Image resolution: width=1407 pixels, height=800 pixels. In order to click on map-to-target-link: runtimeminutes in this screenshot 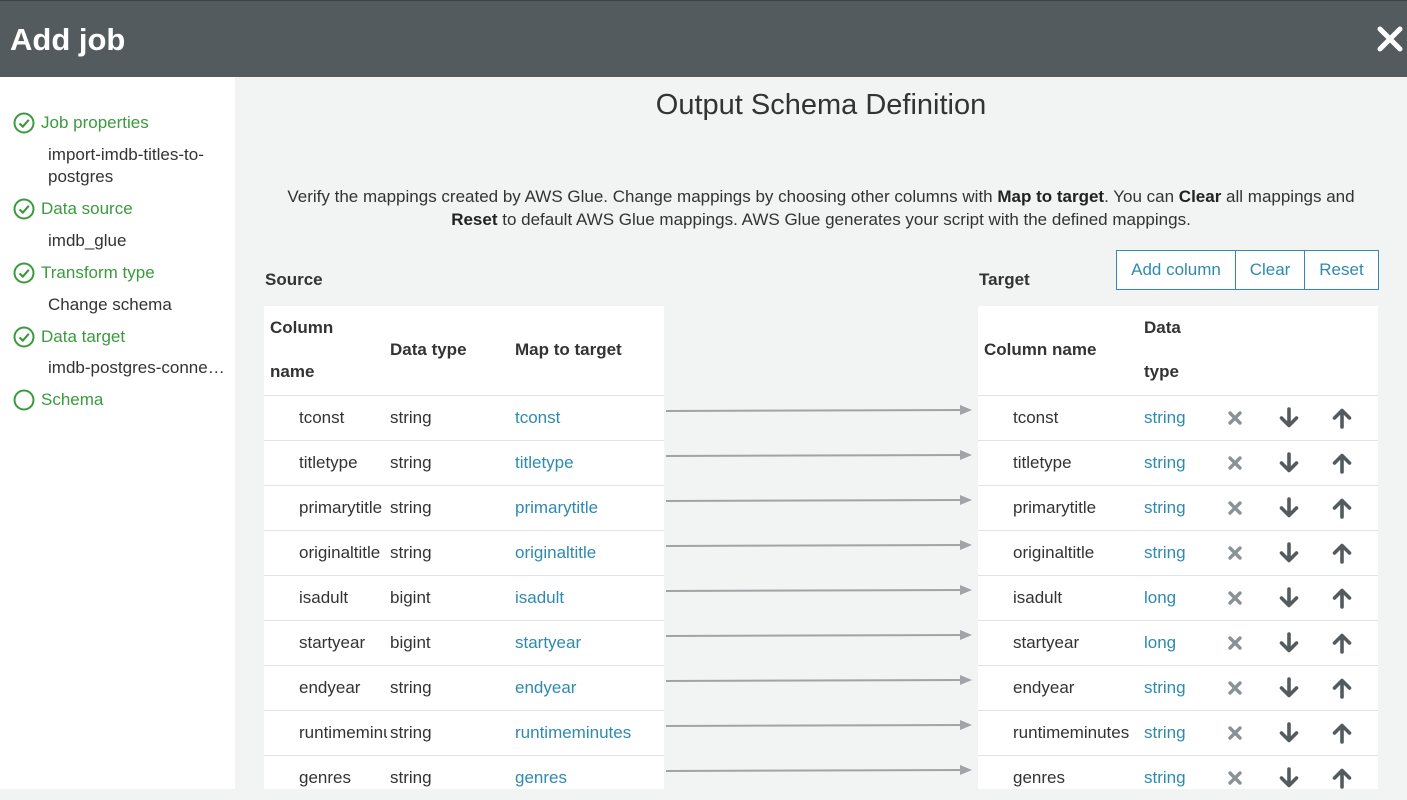, I will do `click(587, 733)`.